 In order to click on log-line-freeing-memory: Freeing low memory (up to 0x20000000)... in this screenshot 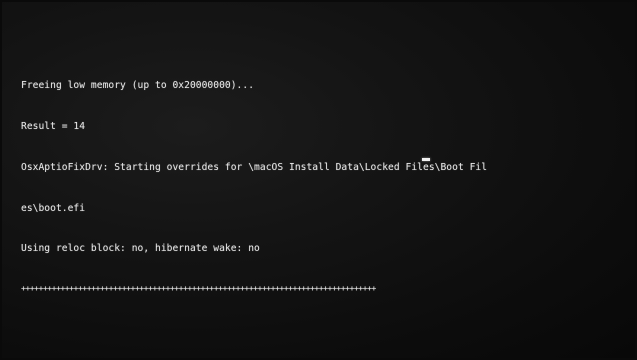, I will do `click(138, 86)`.